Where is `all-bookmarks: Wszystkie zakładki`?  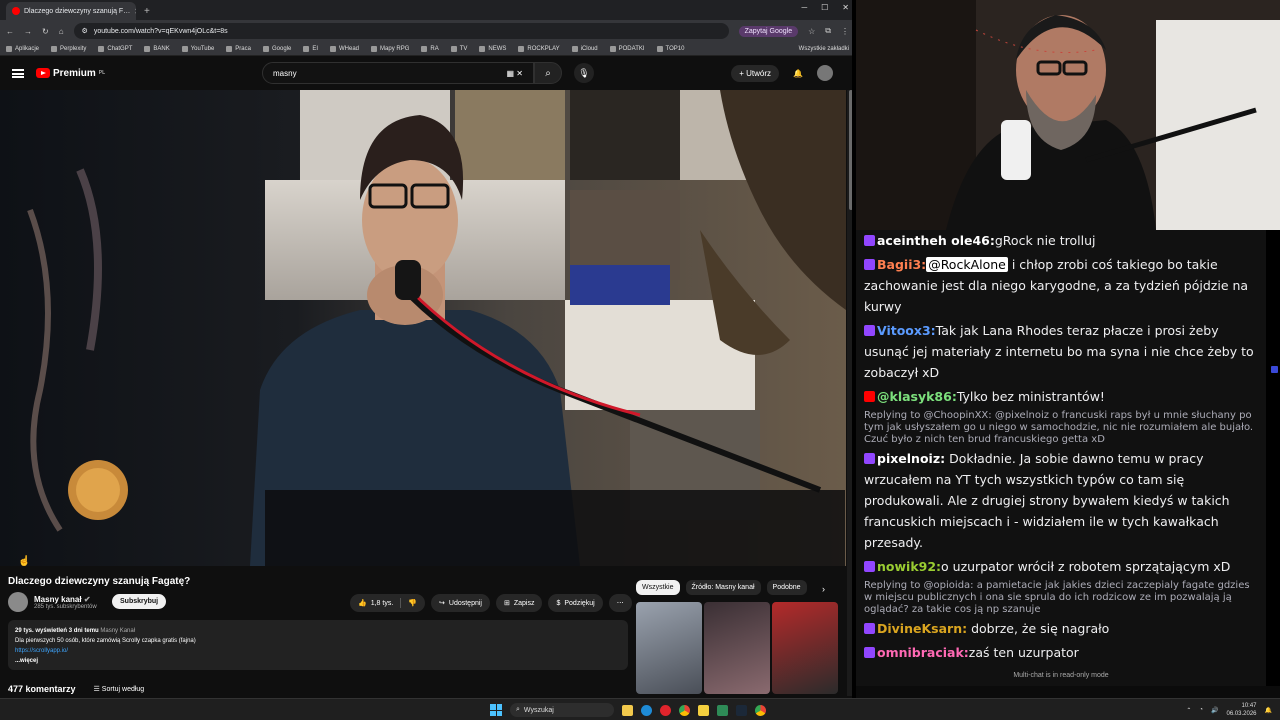
all-bookmarks: Wszystkie zakładki is located at coordinates (824, 49).